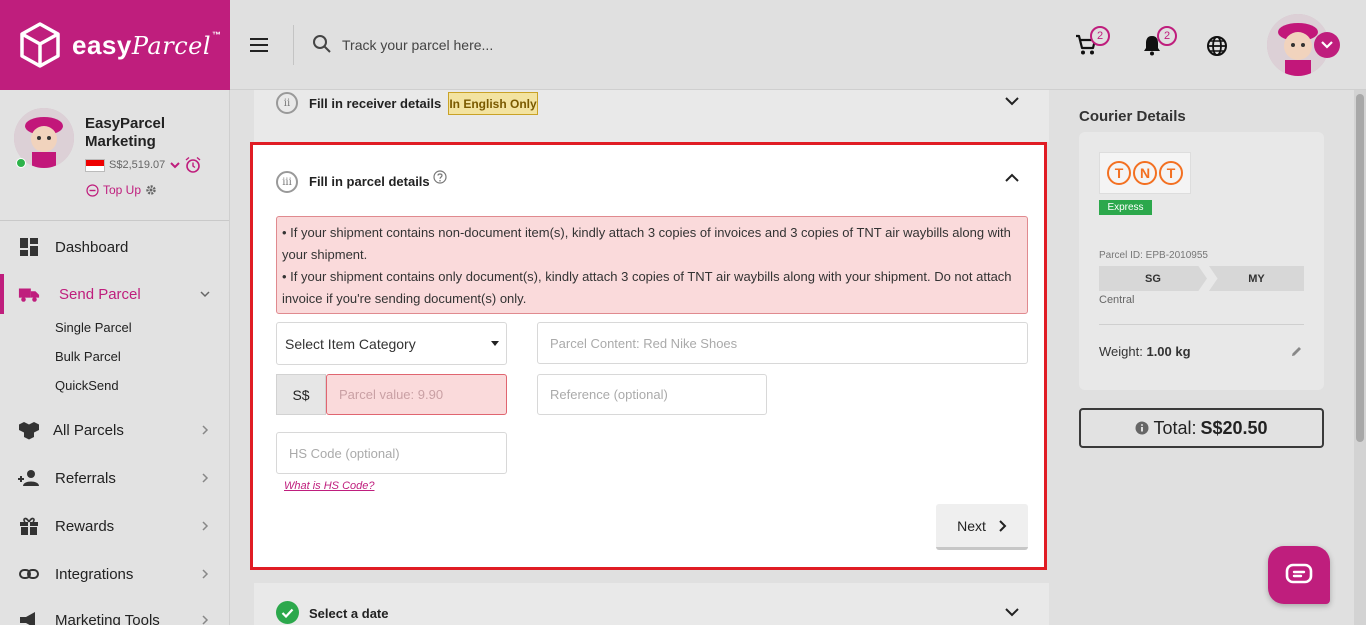 The image size is (1366, 625). What do you see at coordinates (95, 165) in the screenshot?
I see `singapore-flag-icon` at bounding box center [95, 165].